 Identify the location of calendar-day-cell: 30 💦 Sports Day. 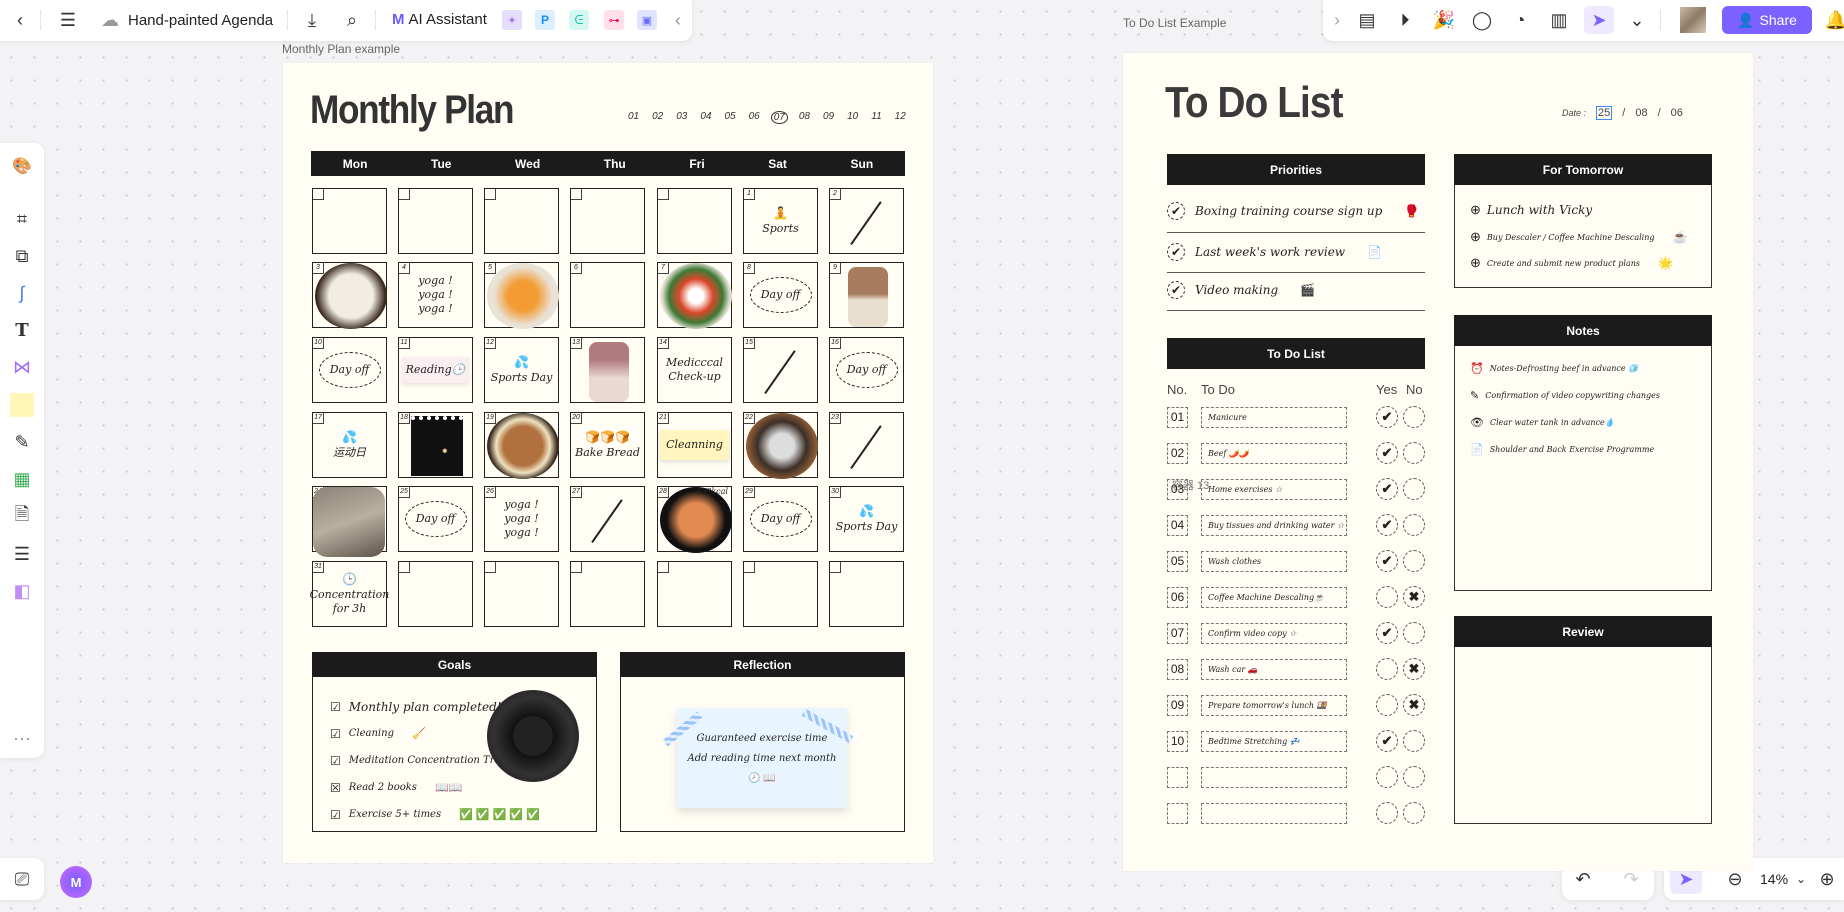
(866, 519).